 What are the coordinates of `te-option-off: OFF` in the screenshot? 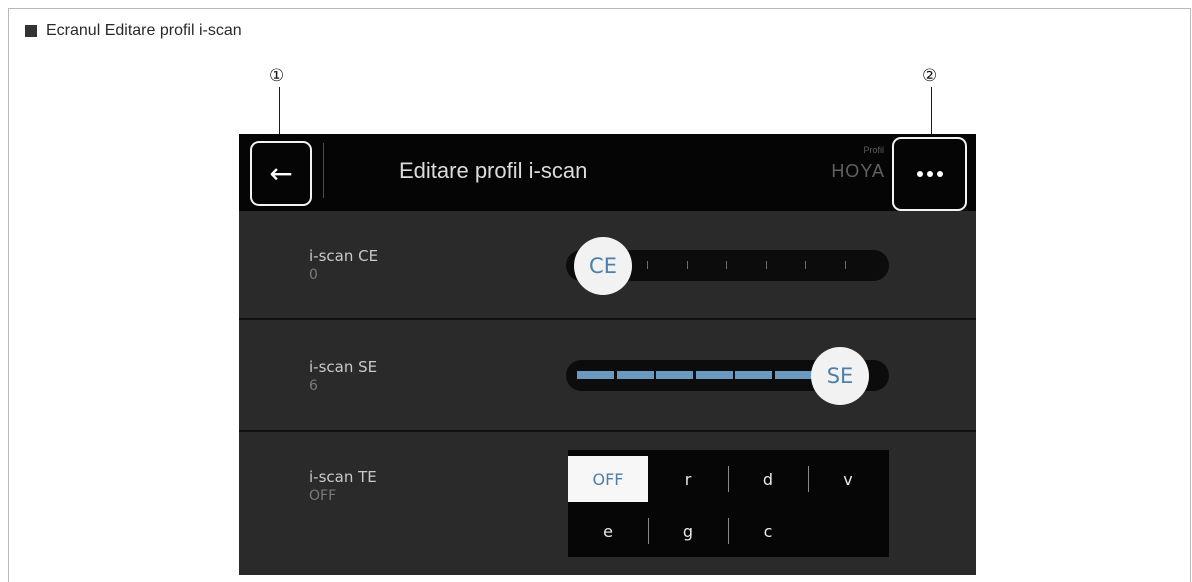 It's located at (608, 479).